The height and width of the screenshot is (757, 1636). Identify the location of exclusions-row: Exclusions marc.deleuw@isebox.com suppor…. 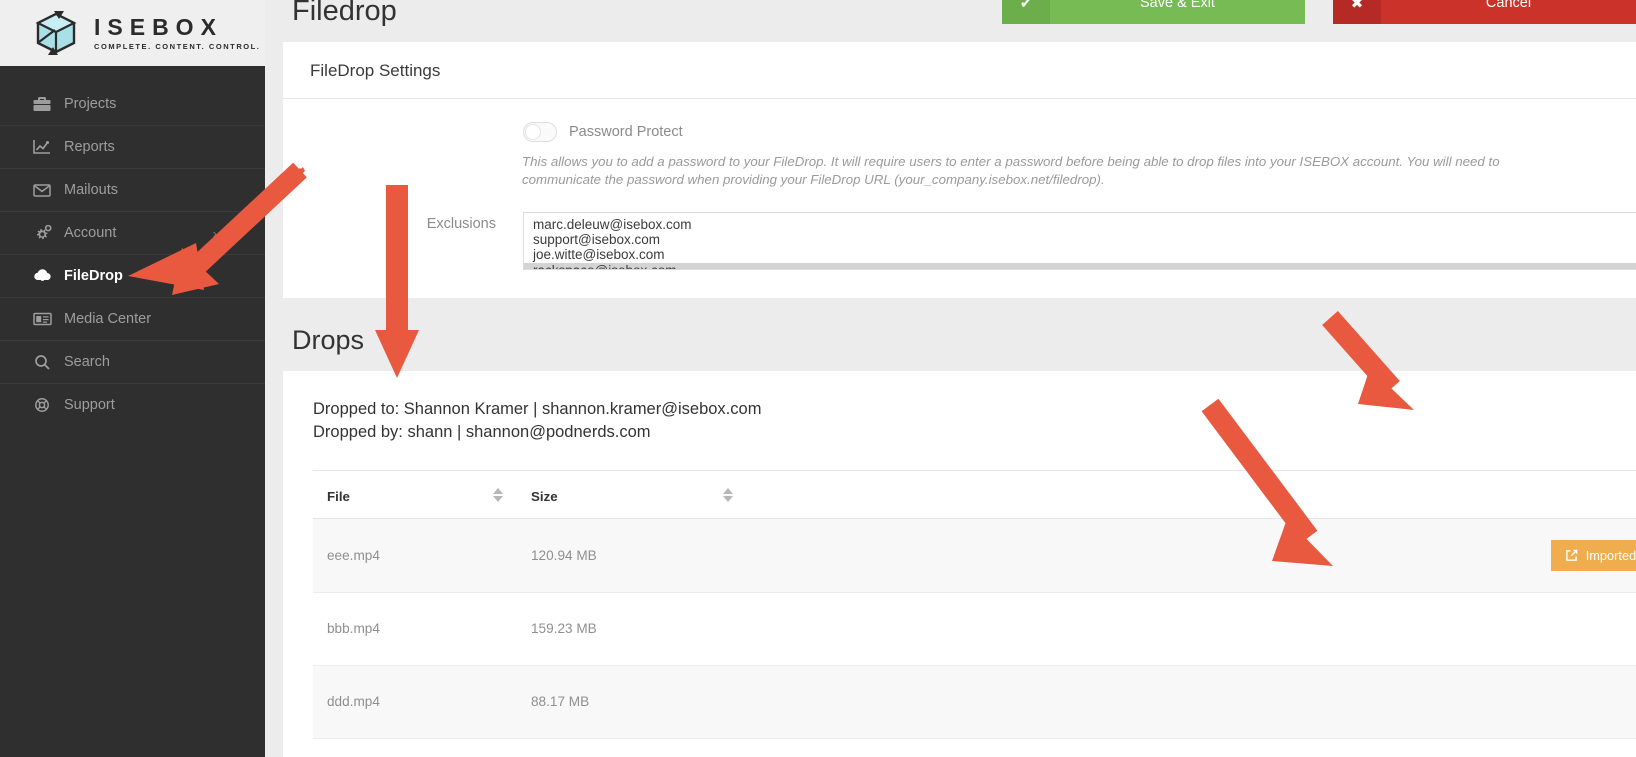
(959, 240).